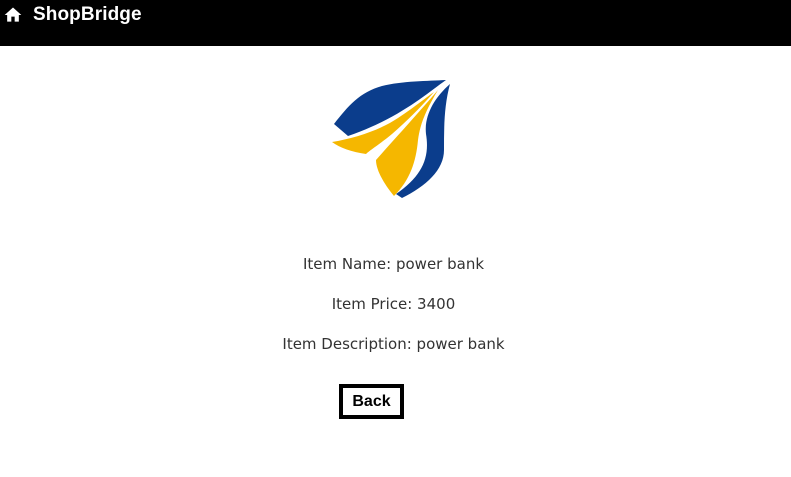 The height and width of the screenshot is (477, 791). I want to click on item-description: Item Description: power bank, so click(393, 344).